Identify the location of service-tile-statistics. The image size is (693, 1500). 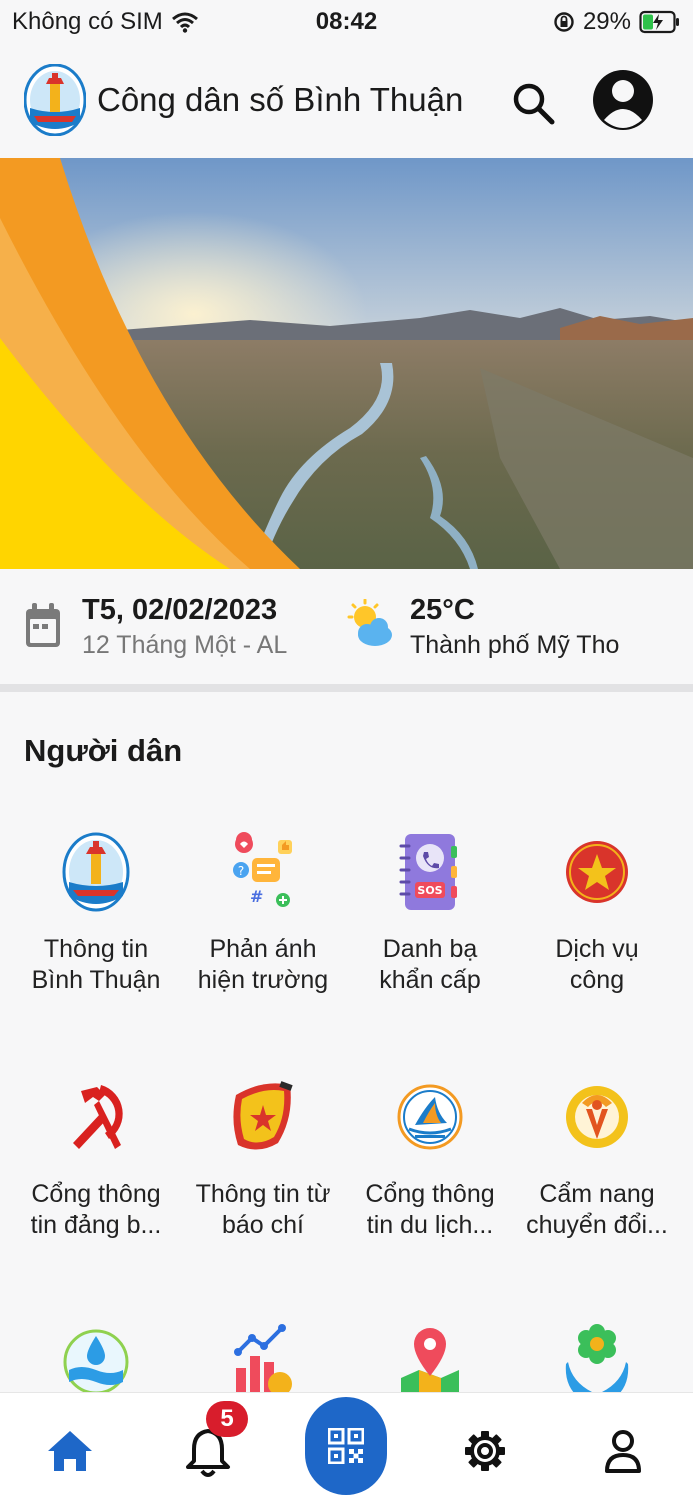
(263, 1362).